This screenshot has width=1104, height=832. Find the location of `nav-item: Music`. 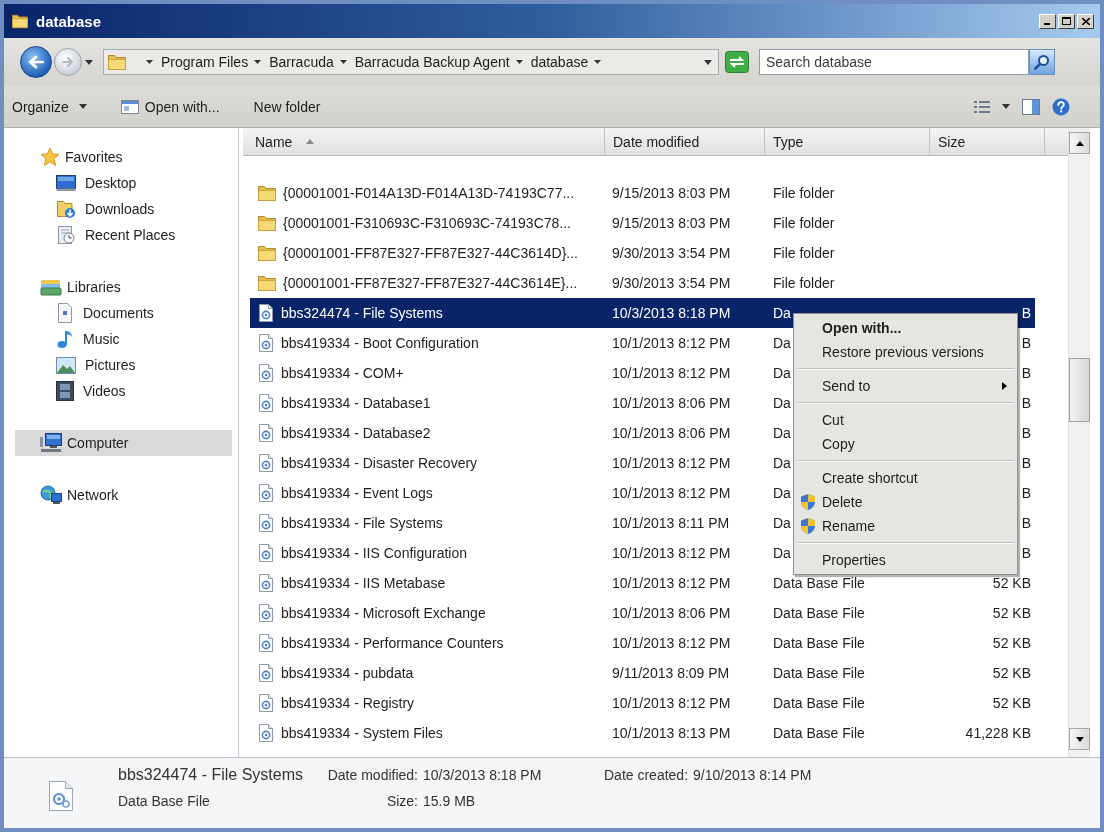

nav-item: Music is located at coordinates (123, 339).